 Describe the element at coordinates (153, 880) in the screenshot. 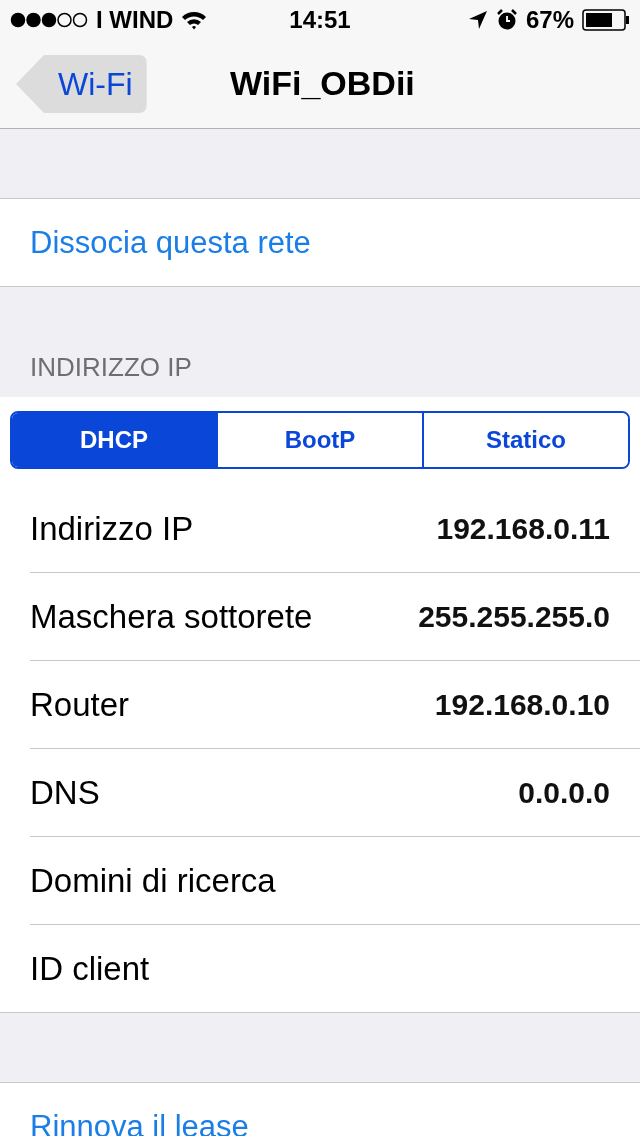

I see `row-label: Domini di ricerca` at that location.